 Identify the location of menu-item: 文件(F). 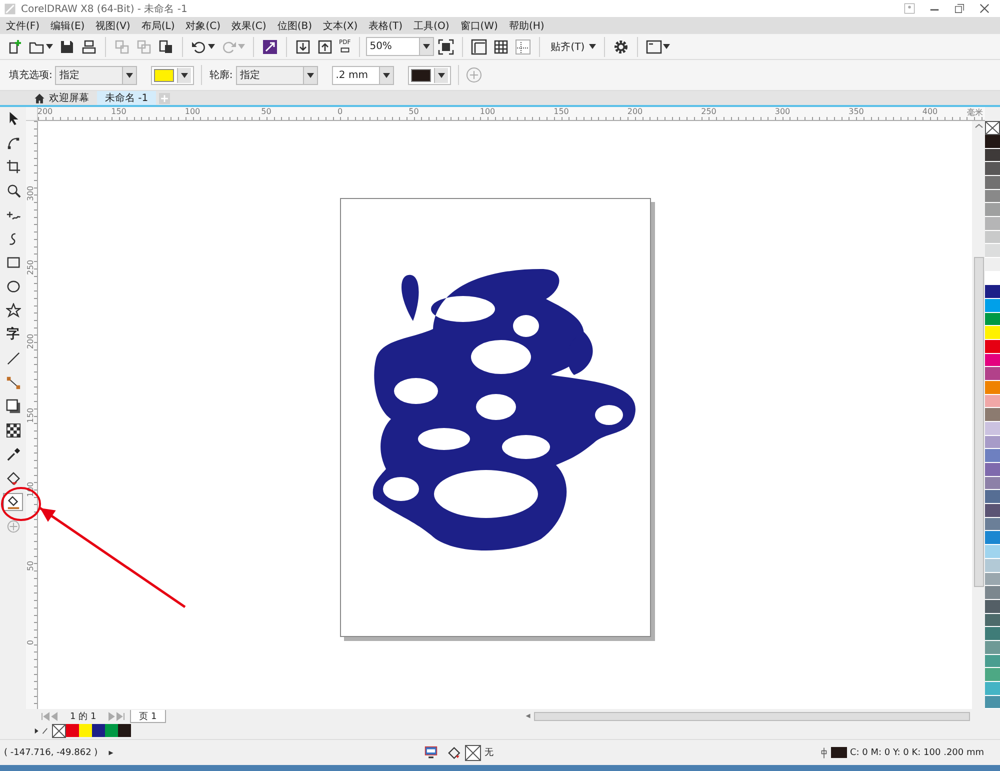
(23, 25).